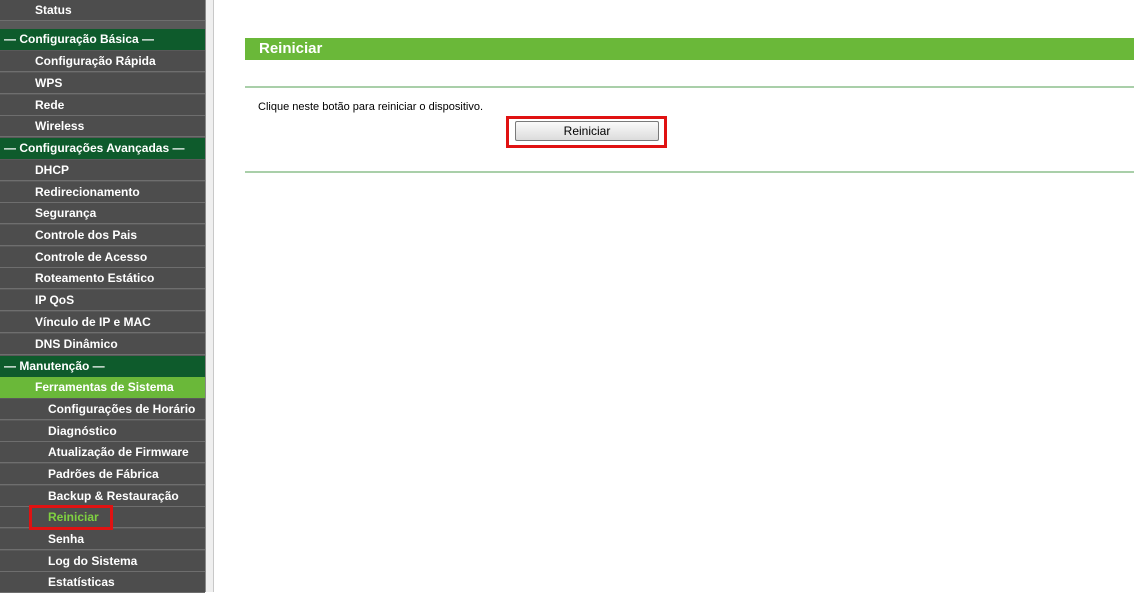 This screenshot has width=1134, height=593. I want to click on sidebar-section-advanced: — Configurações Avançadas —, so click(102, 148).